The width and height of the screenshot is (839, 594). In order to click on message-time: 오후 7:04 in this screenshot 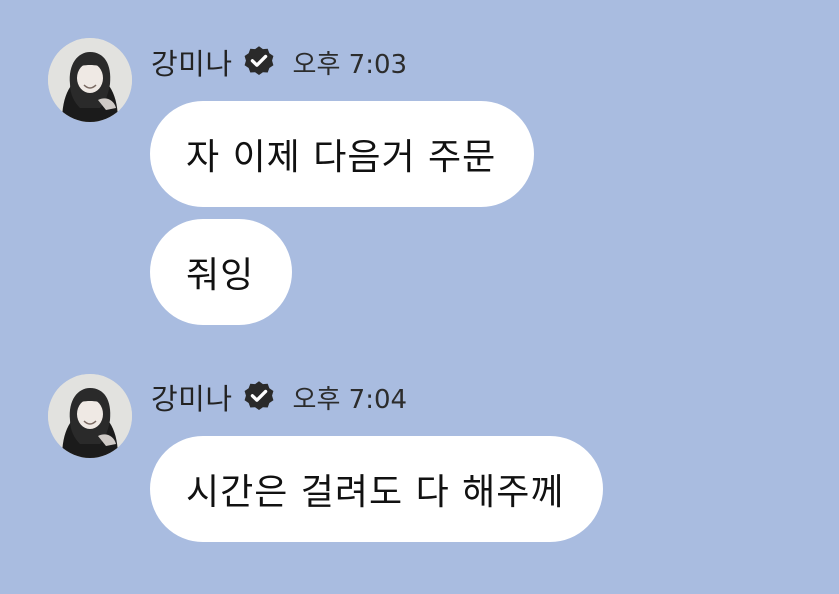, I will do `click(350, 399)`.